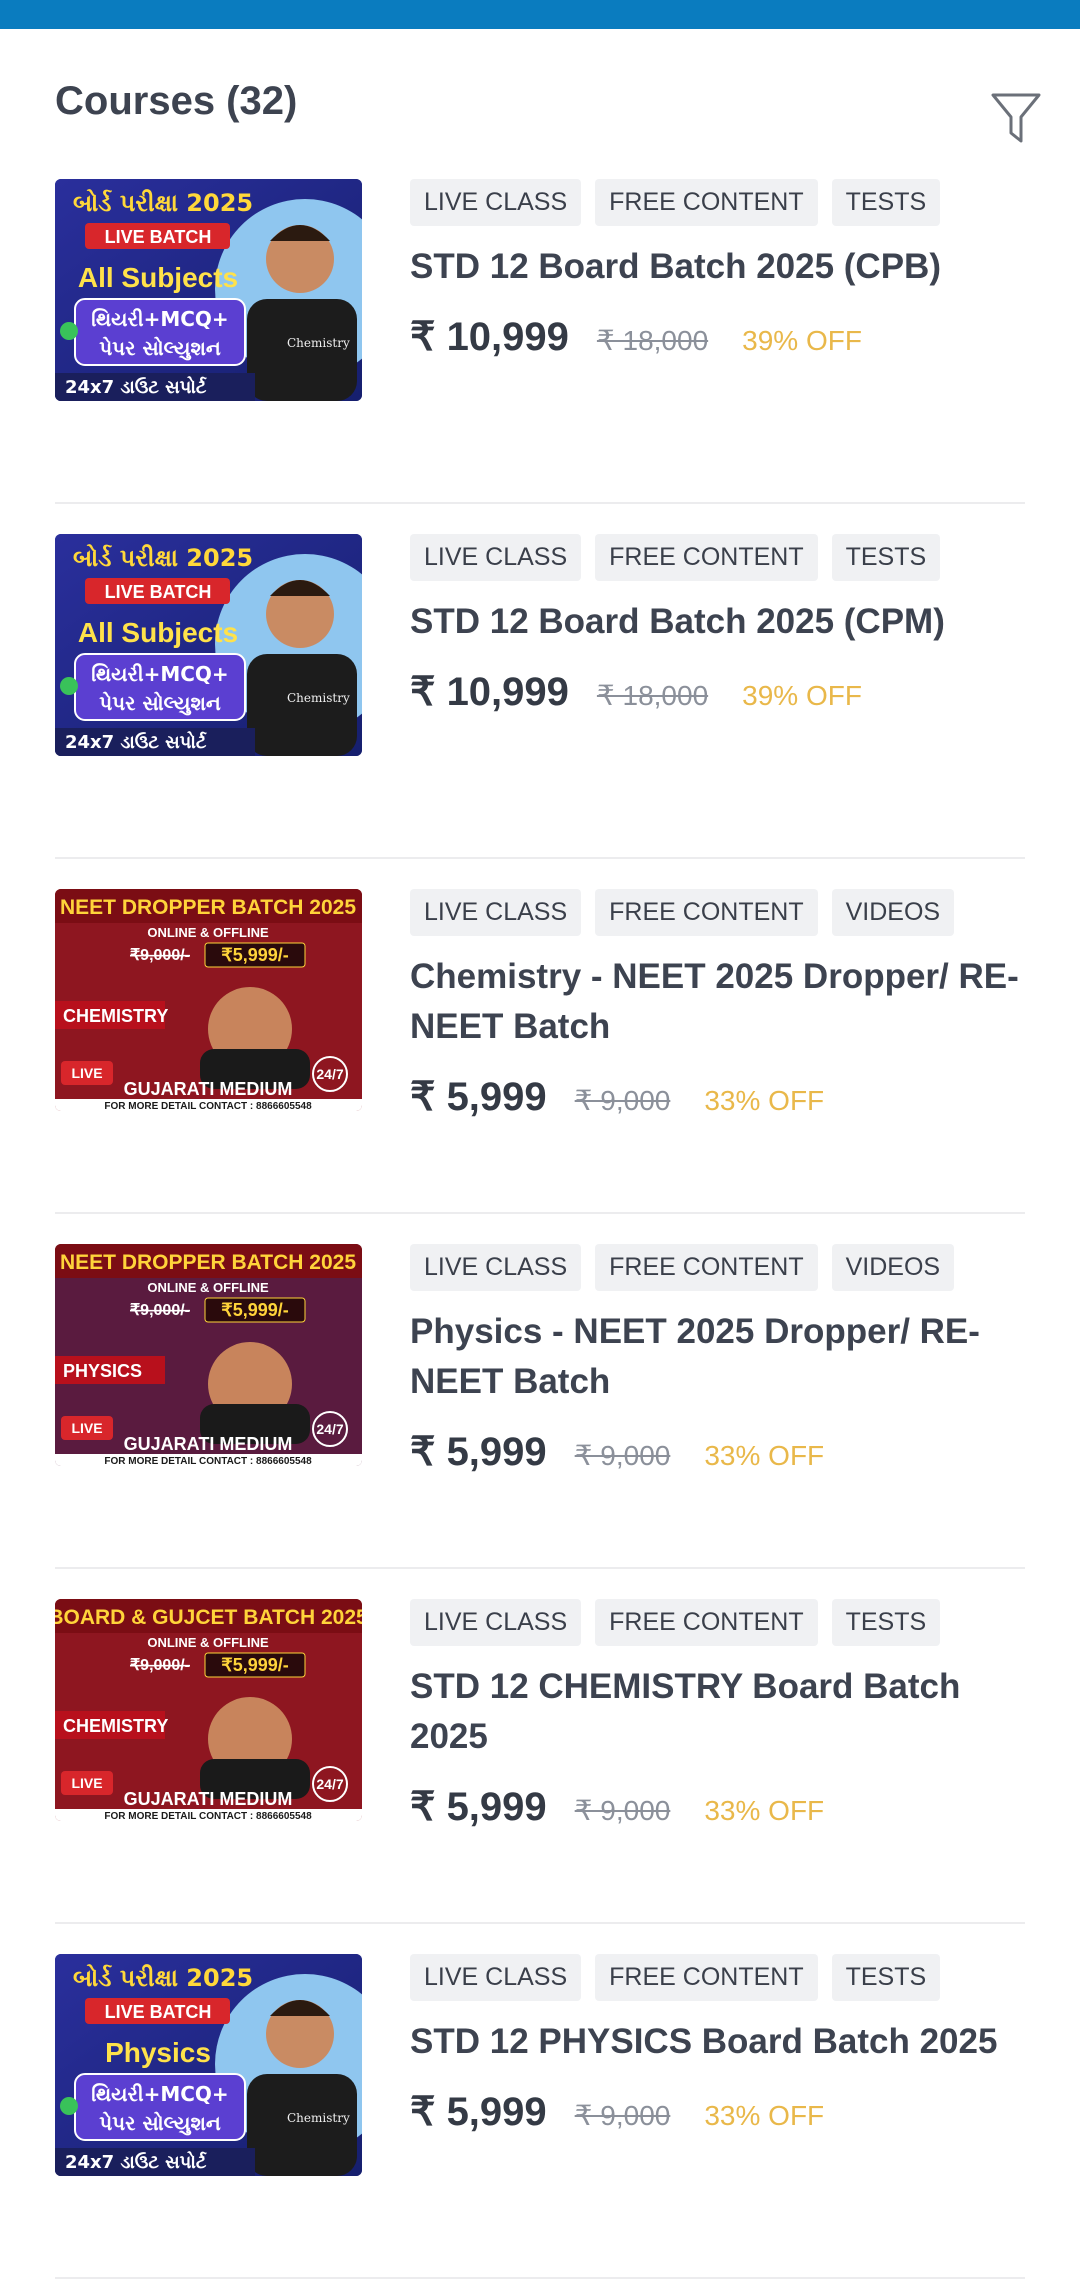  Describe the element at coordinates (318, 2118) in the screenshot. I see `shirt-text: Chemistry` at that location.